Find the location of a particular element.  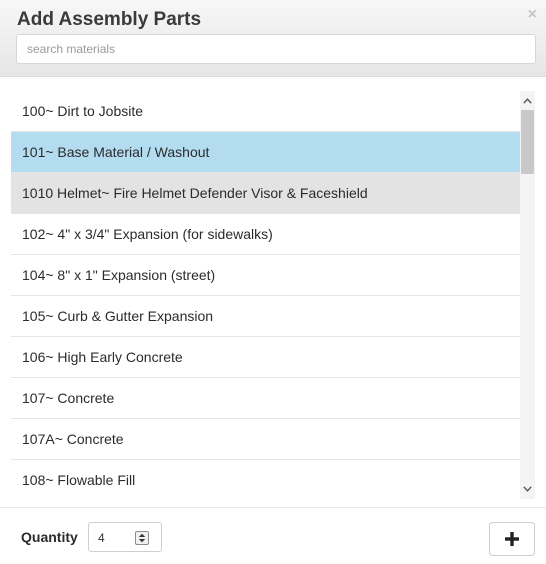

list-item: 107~ Concrete is located at coordinates (265, 398).